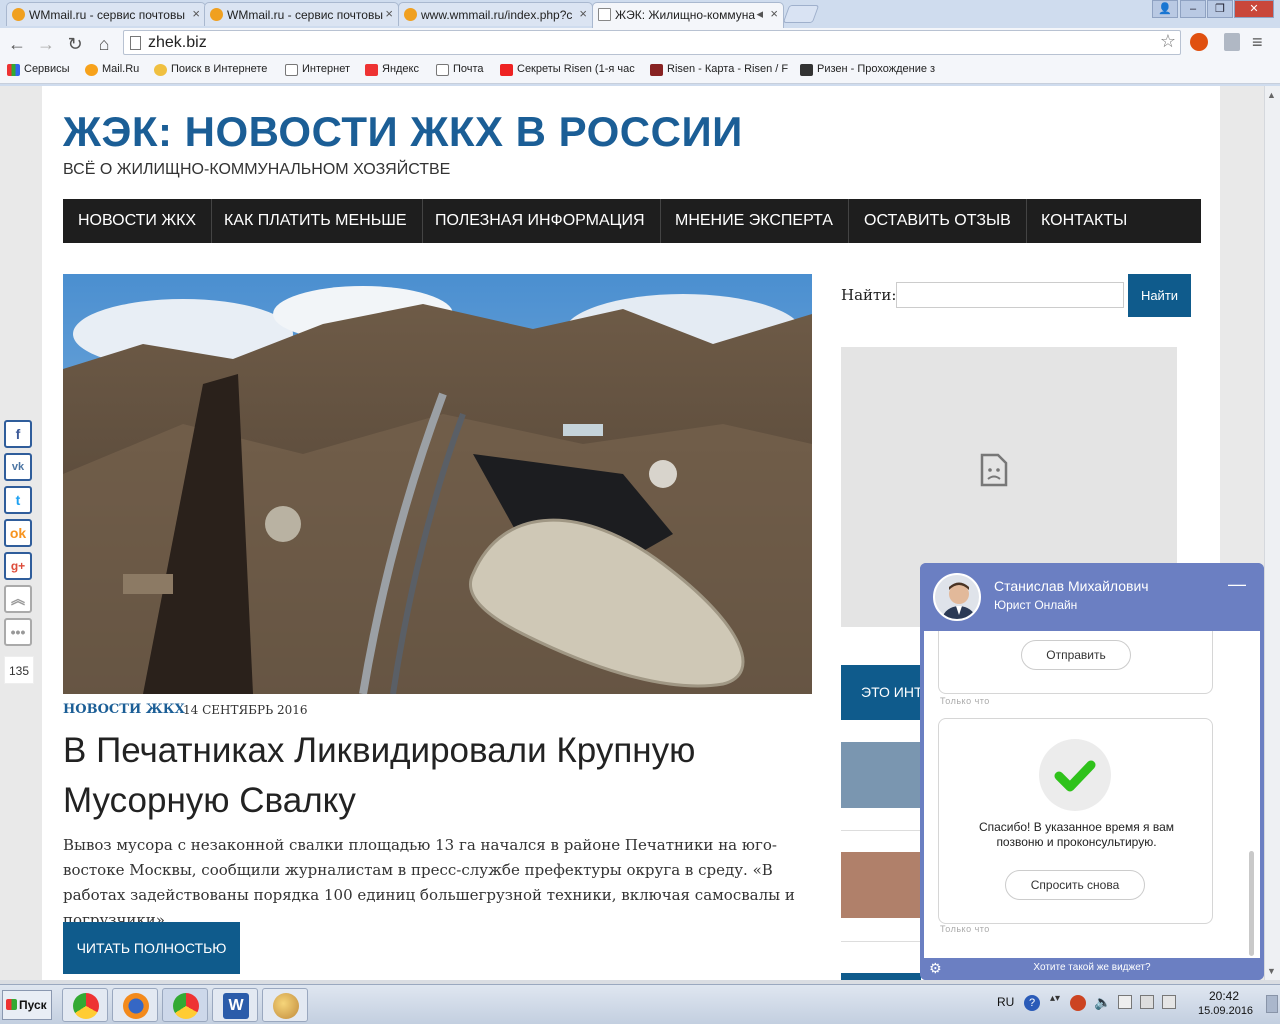 The height and width of the screenshot is (1025, 1280). Describe the element at coordinates (567, 69) in the screenshot. I see `bookmark-risen-secrets: Секреты Risen (1-я час` at that location.